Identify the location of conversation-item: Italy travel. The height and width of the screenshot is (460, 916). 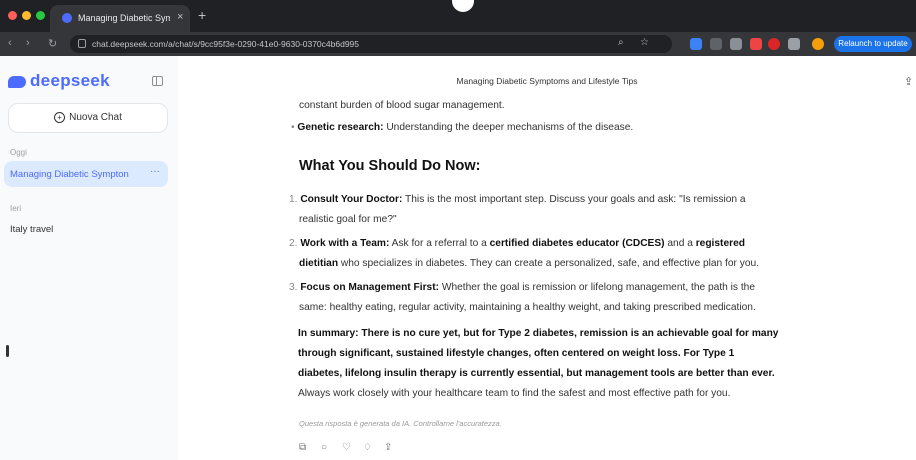
(31, 229).